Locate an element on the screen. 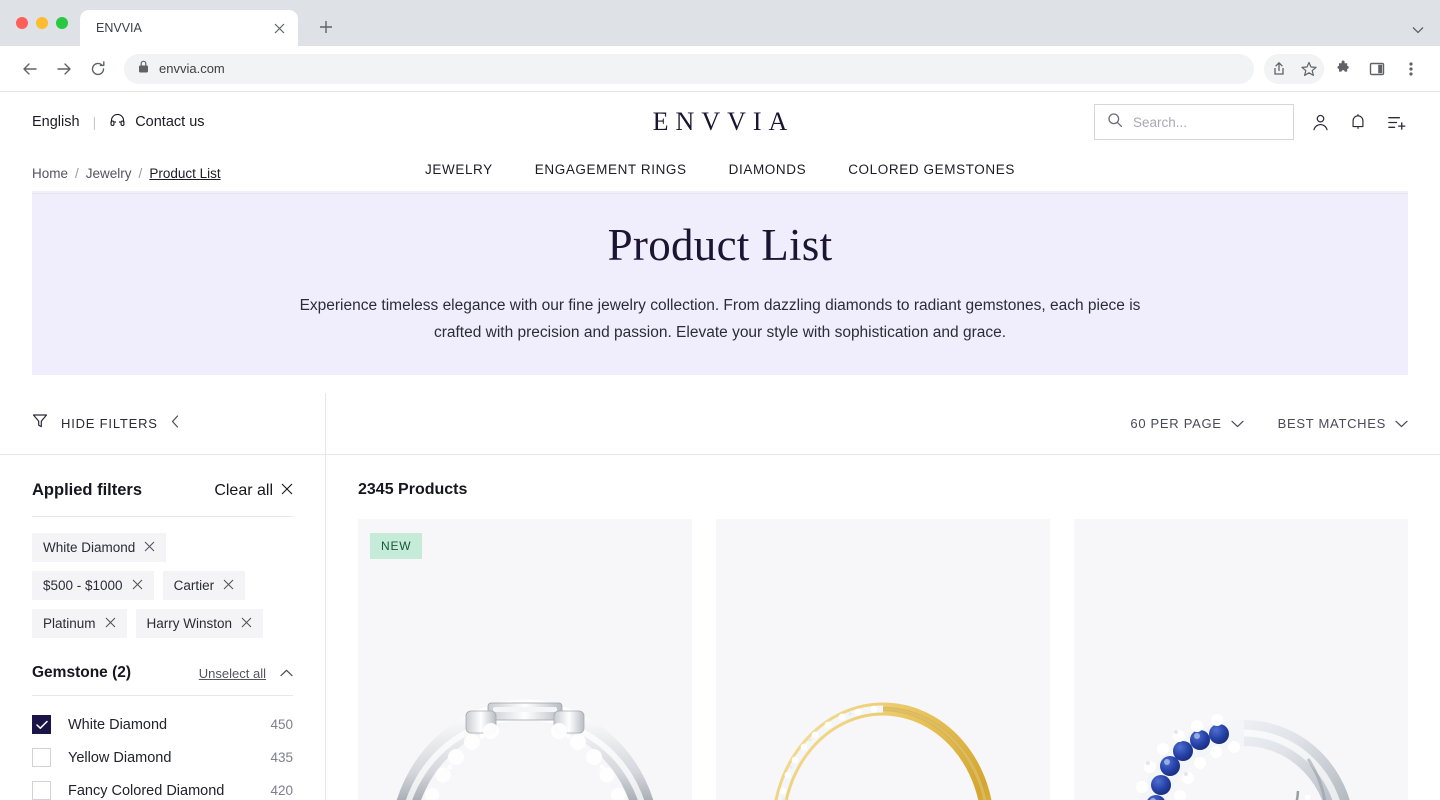 This screenshot has width=1440, height=800. nav-item-diamonds: DIAMONDS is located at coordinates (768, 169).